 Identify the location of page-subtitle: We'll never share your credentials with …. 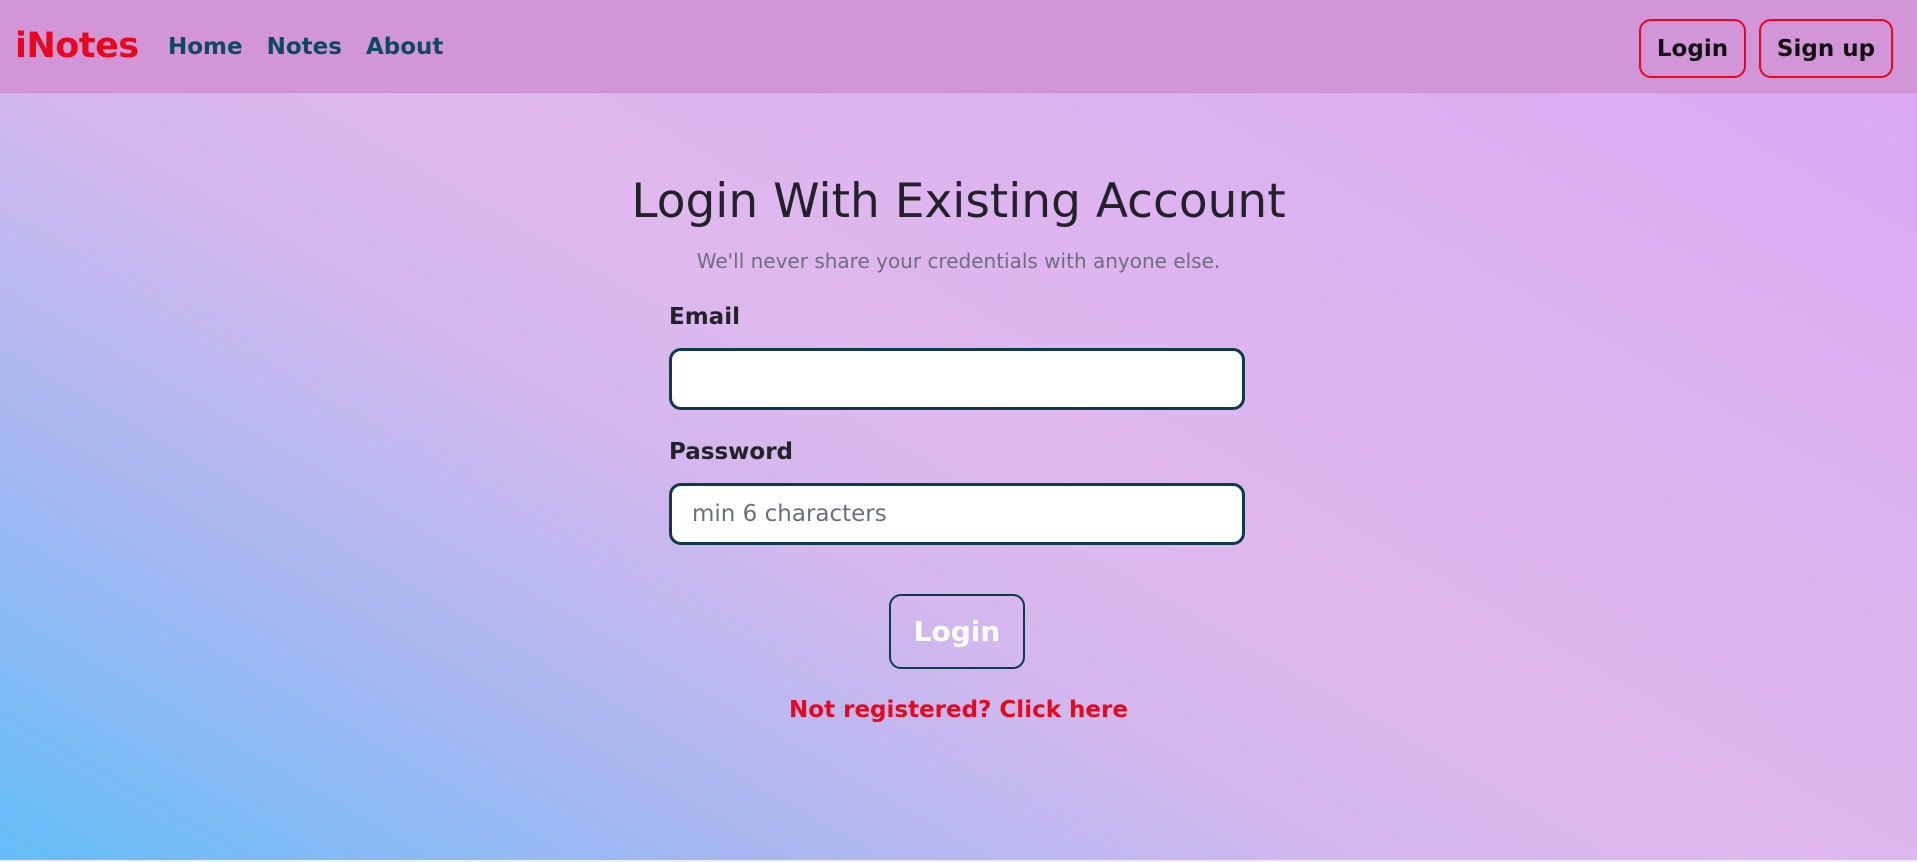
(958, 261).